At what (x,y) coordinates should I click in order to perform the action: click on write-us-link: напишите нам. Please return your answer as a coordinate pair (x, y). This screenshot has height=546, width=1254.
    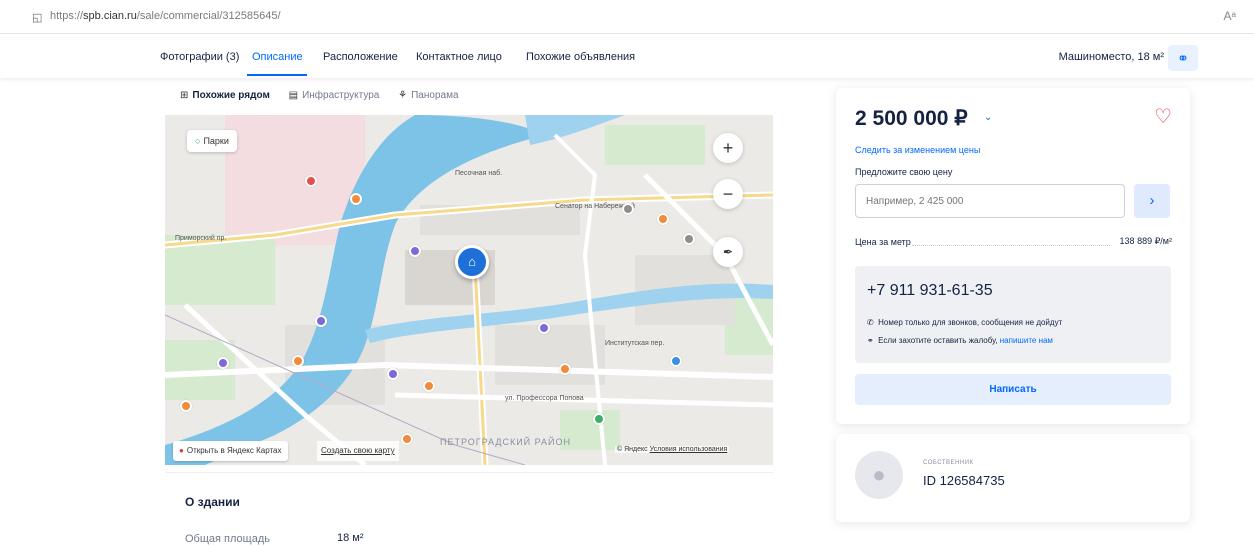
    Looking at the image, I should click on (1026, 340).